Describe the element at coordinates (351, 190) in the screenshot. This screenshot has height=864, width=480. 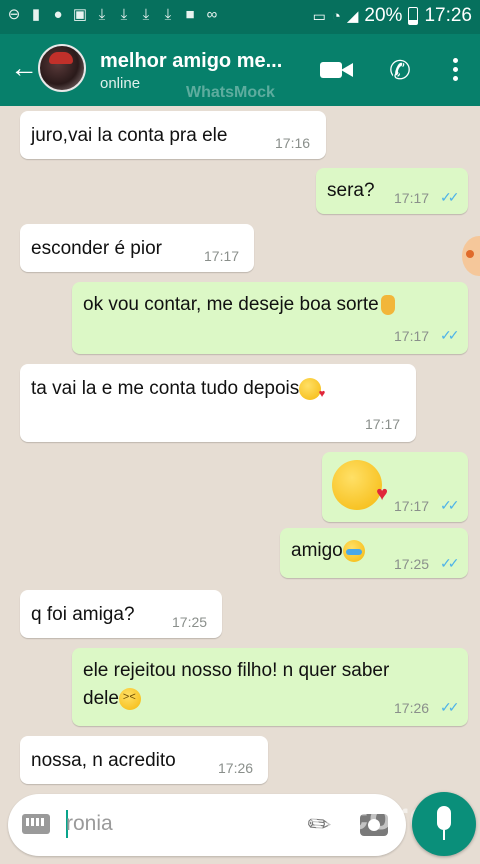
I see `message-text: sera?` at that location.